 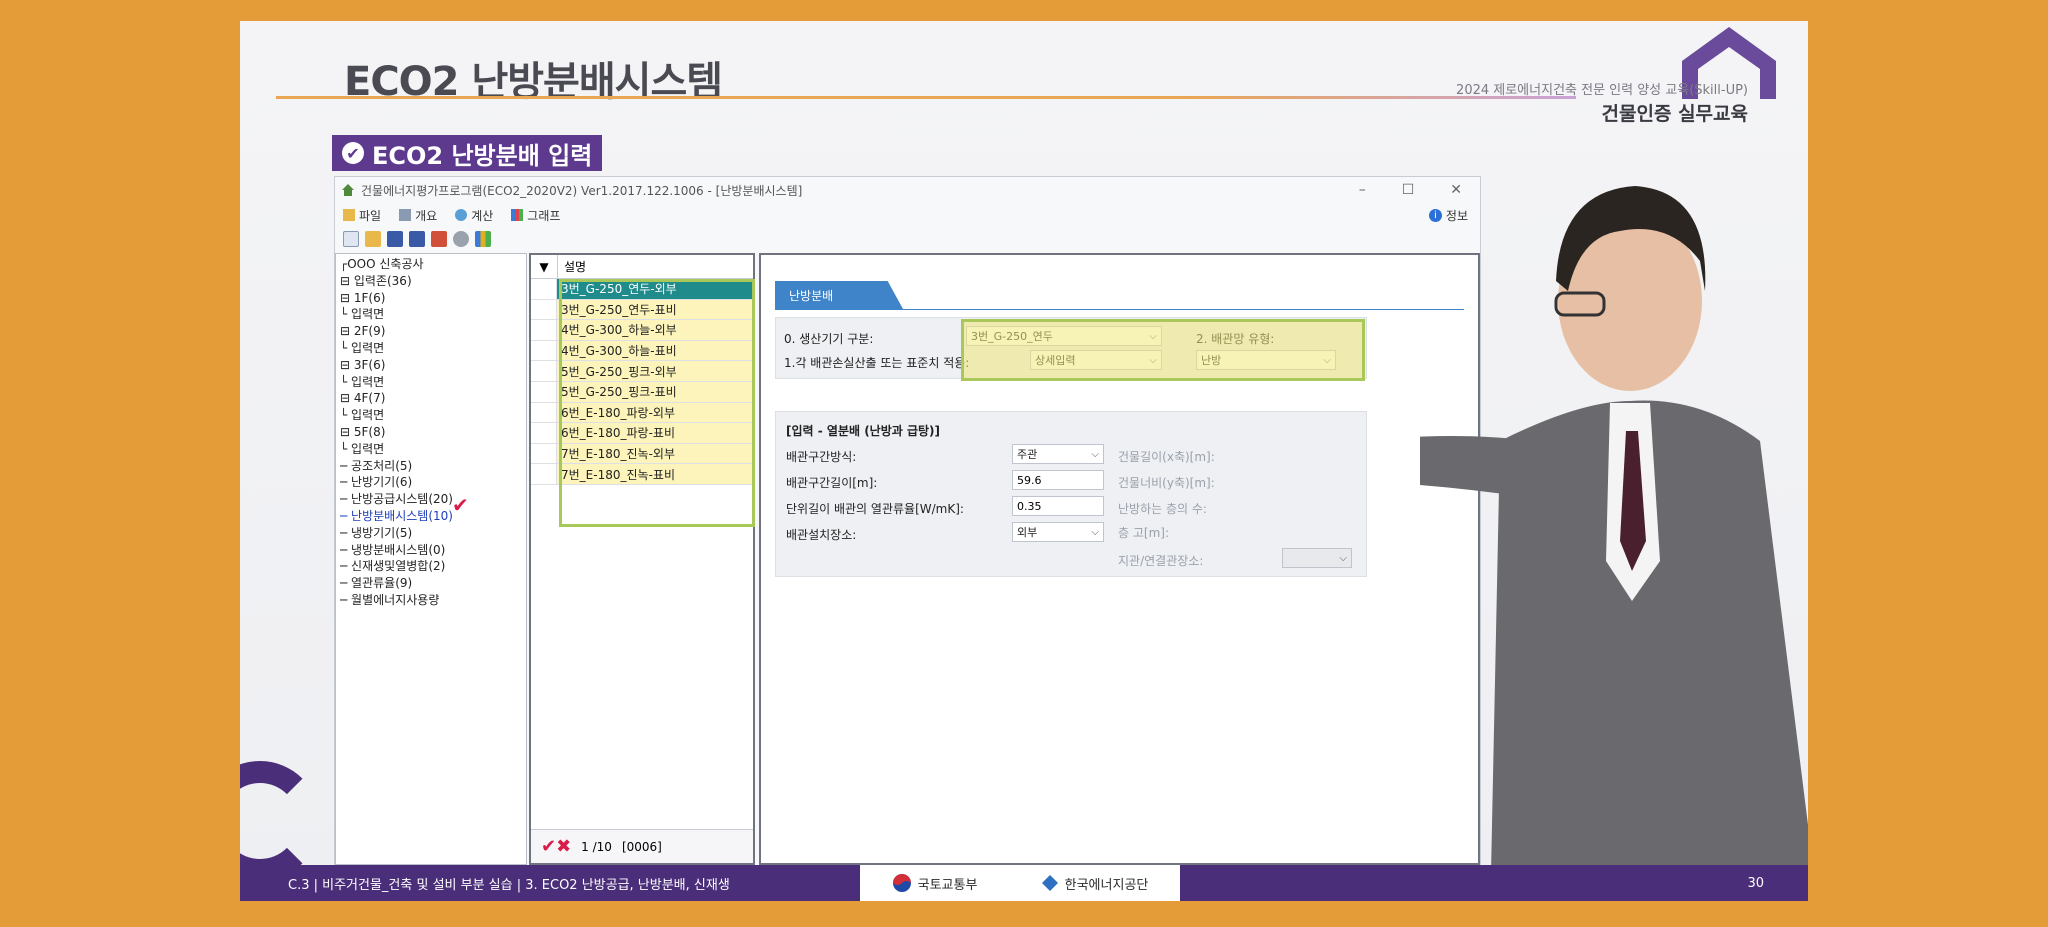 I want to click on network-type-label: 2. 배관망 유형:, so click(x=1235, y=339).